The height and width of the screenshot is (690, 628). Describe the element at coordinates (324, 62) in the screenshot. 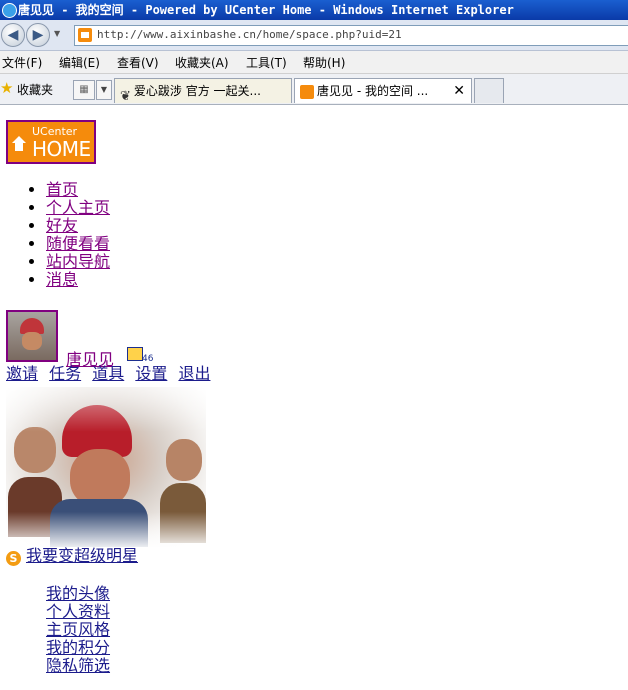

I see `menu-help: 帮助(H)` at that location.